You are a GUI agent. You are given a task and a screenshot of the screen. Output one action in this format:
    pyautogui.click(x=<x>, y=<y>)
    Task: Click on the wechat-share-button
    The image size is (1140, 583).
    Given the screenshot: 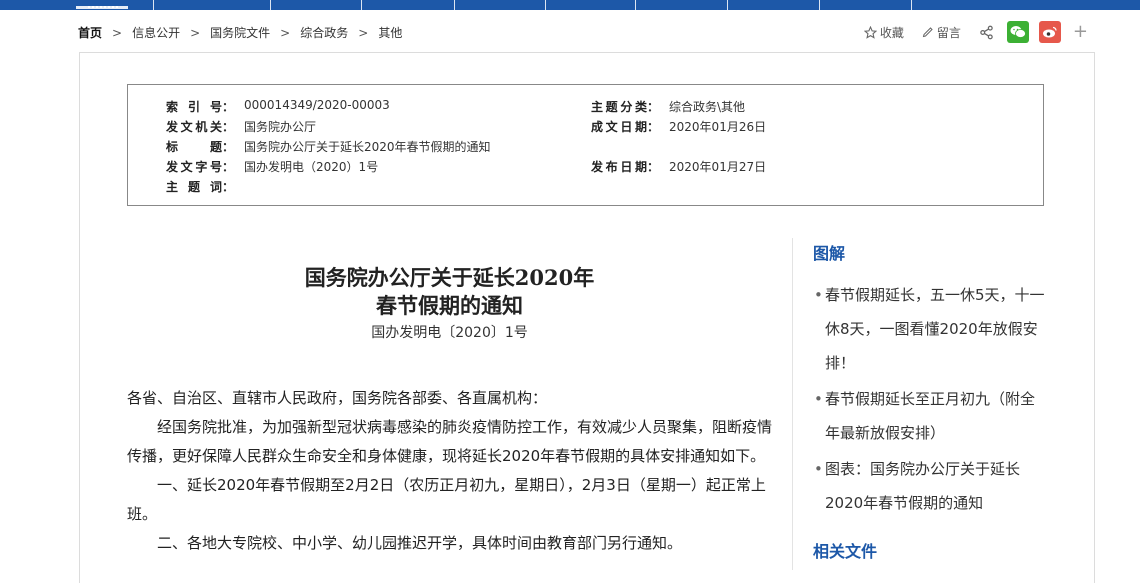 What is the action you would take?
    pyautogui.click(x=1017, y=32)
    